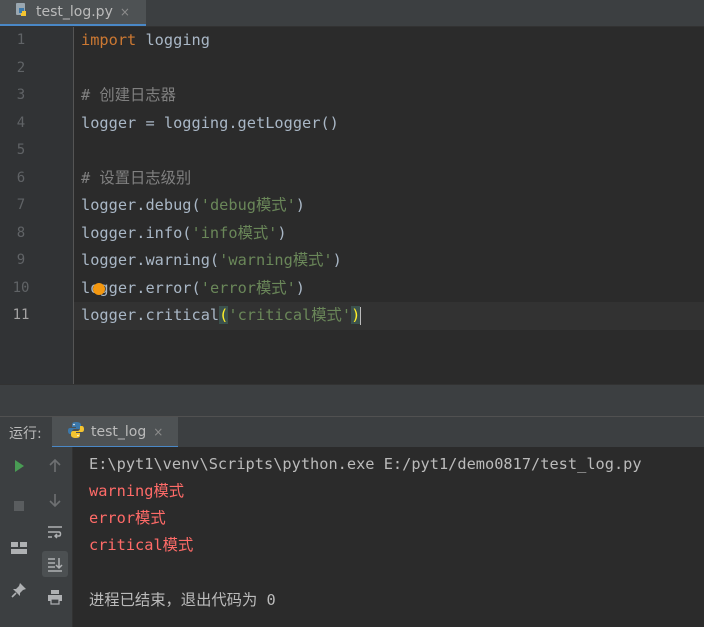 Image resolution: width=704 pixels, height=627 pixels. What do you see at coordinates (21, 287) in the screenshot?
I see `line-number: 10` at bounding box center [21, 287].